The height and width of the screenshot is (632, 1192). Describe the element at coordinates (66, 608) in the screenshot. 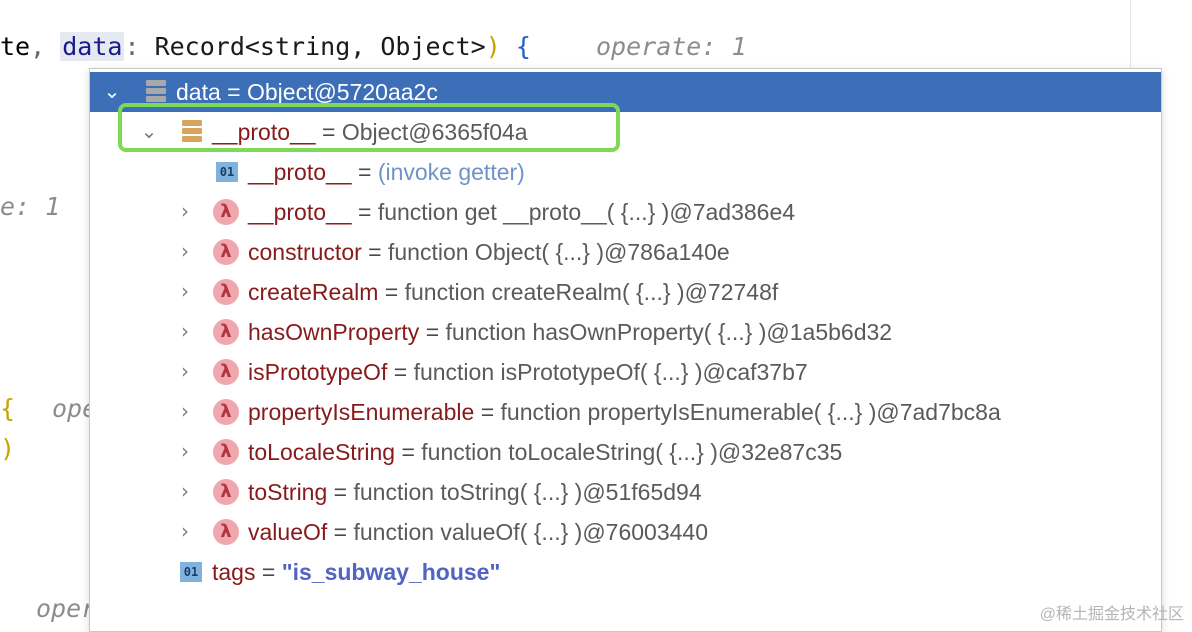

I see `inlay-hint-oper: oper` at that location.